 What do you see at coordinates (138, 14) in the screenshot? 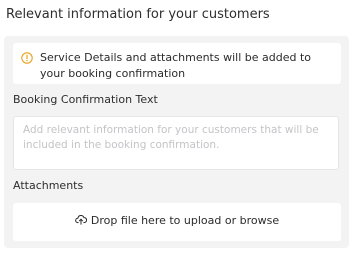
I see `section-title: Relevant information for your customers` at bounding box center [138, 14].